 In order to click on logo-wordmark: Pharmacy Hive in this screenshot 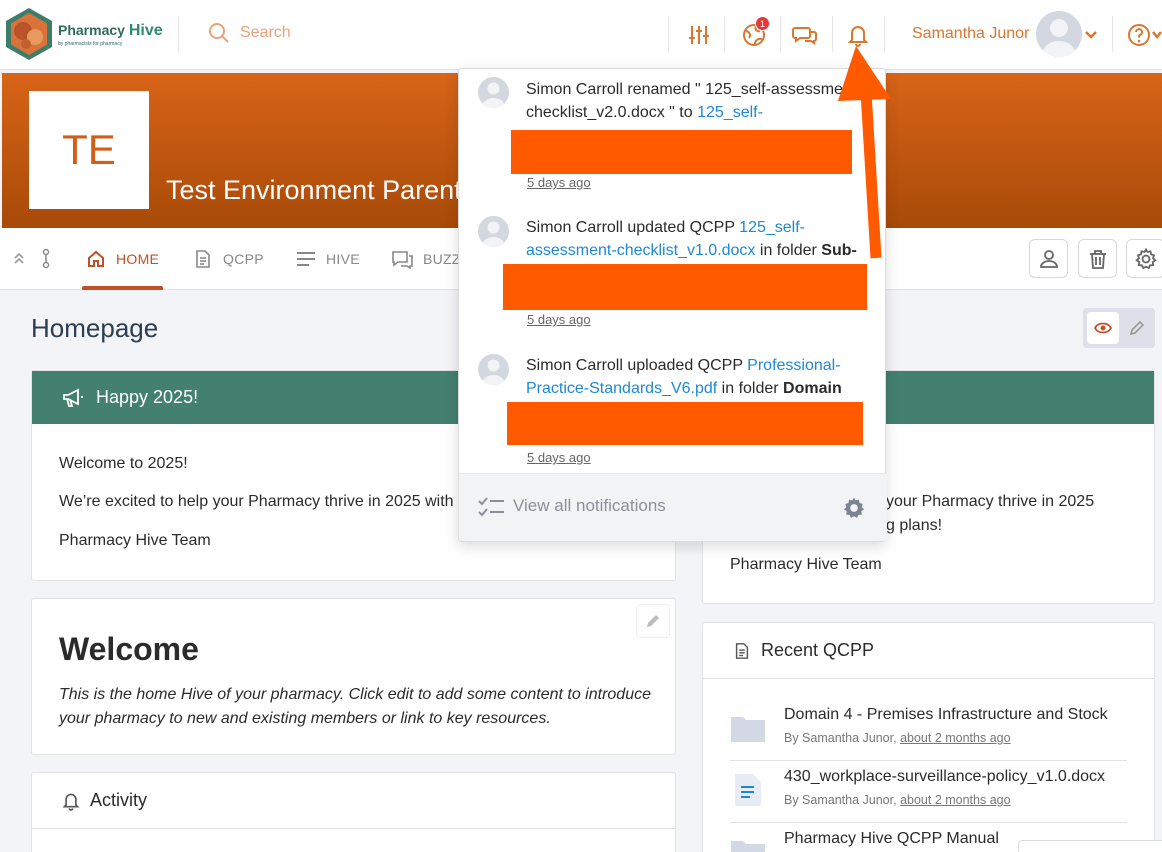, I will do `click(110, 30)`.